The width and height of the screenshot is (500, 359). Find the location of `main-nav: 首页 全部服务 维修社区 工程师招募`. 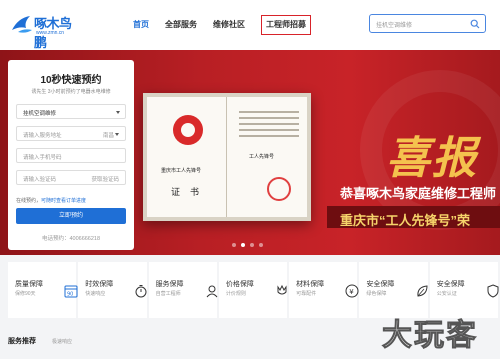

main-nav: 首页 全部服务 维修社区 工程师招募 is located at coordinates (230, 25).